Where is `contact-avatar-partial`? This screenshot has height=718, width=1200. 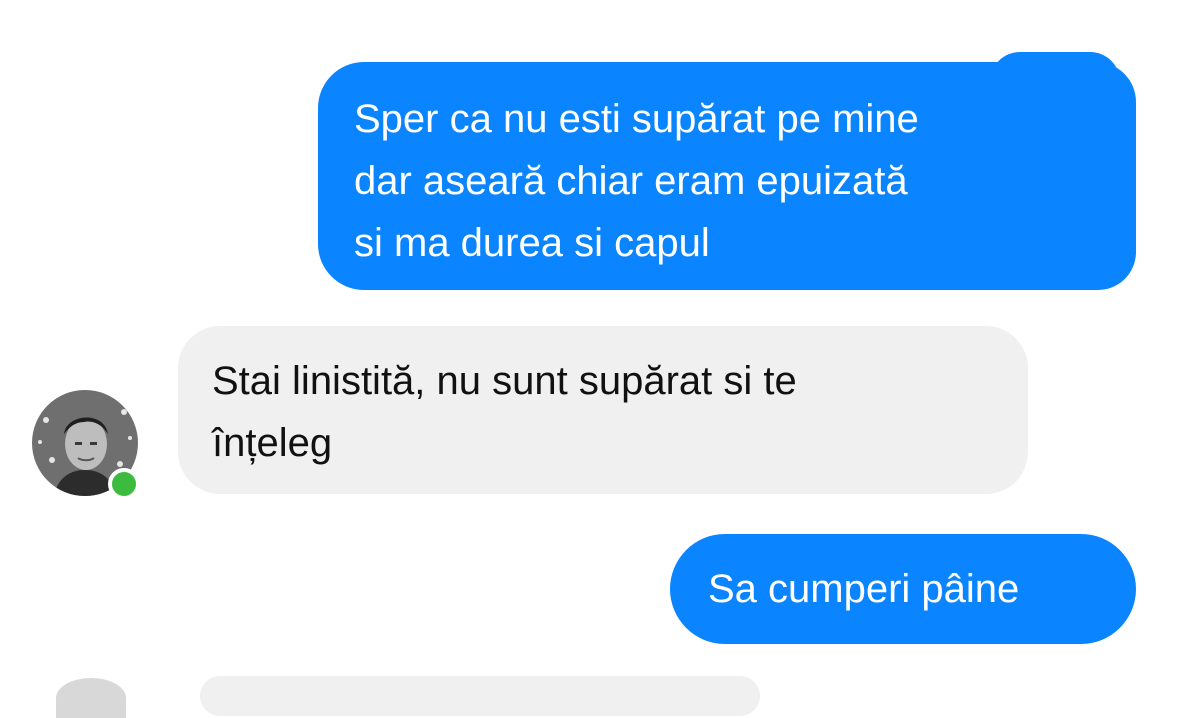
contact-avatar-partial is located at coordinates (91, 698).